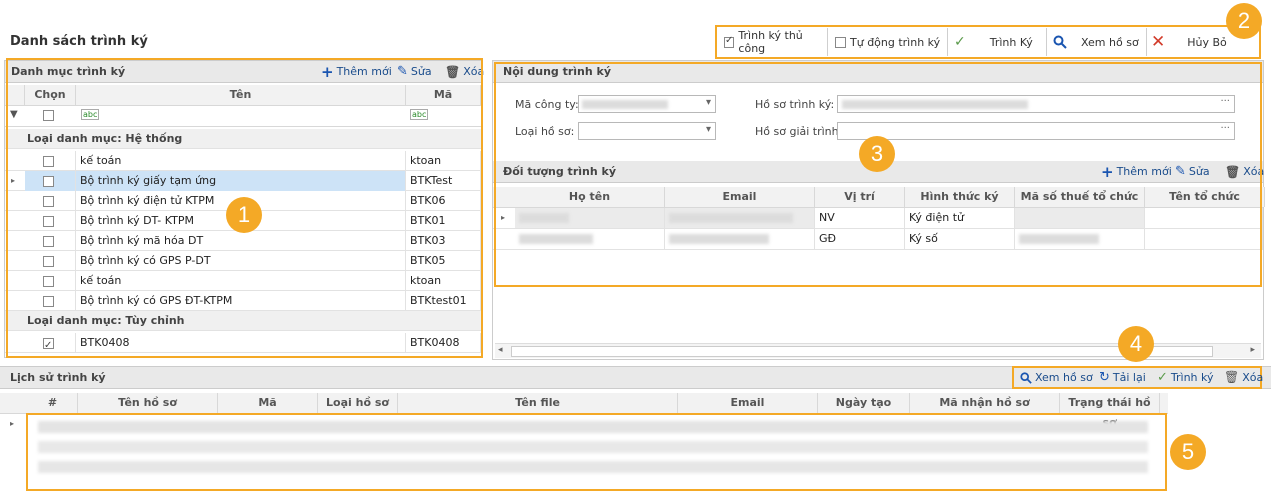 The image size is (1271, 493). What do you see at coordinates (985, 403) in the screenshot?
I see `history-column: Mã nhận hồ sơ` at bounding box center [985, 403].